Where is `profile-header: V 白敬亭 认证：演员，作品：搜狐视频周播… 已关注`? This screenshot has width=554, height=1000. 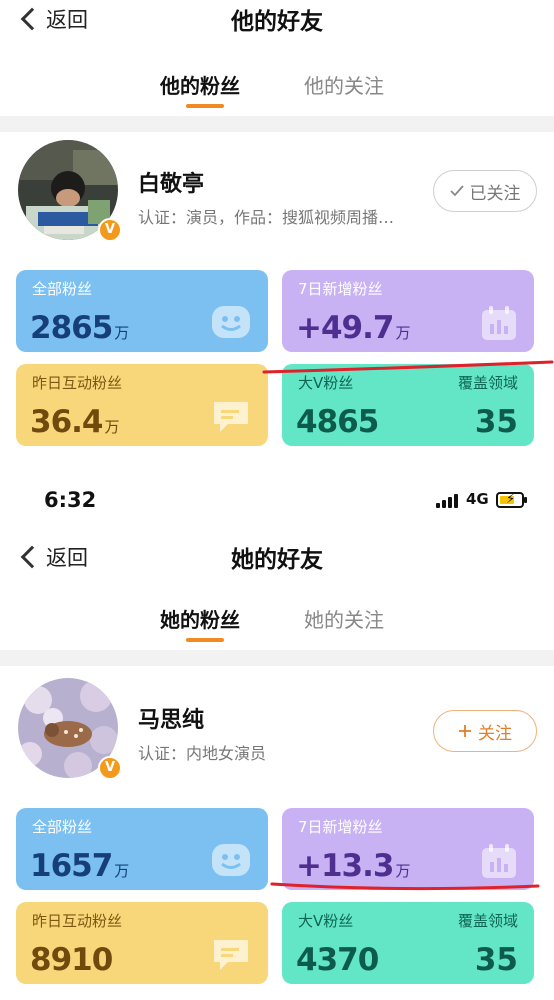 profile-header: V 白敬亭 认证：演员，作品：搜狐视频周播… 已关注 is located at coordinates (277, 200).